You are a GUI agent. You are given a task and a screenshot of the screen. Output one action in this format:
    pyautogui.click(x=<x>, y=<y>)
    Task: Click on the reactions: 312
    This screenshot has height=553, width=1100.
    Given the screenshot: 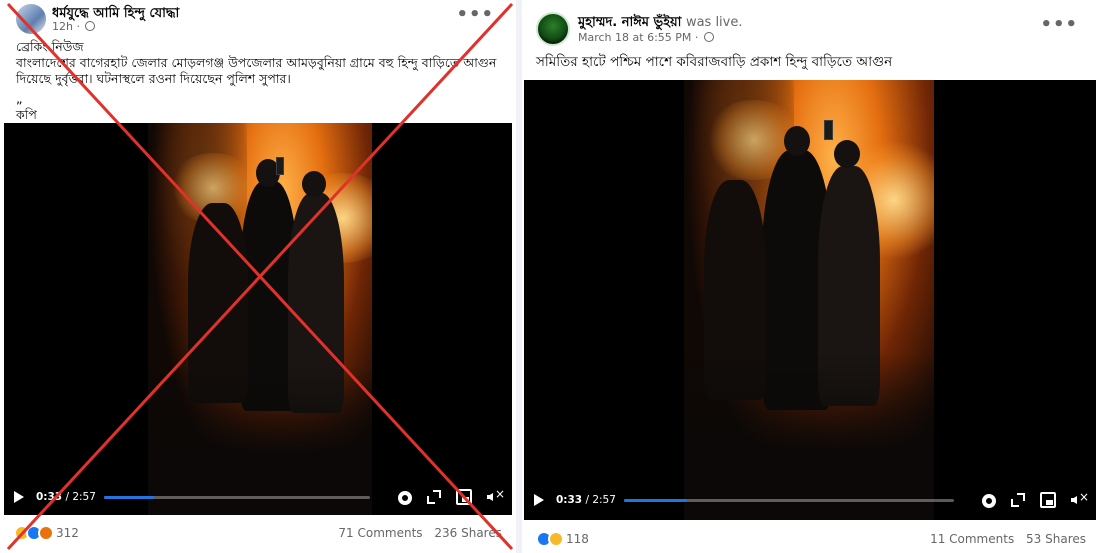 What is the action you would take?
    pyautogui.click(x=46, y=533)
    